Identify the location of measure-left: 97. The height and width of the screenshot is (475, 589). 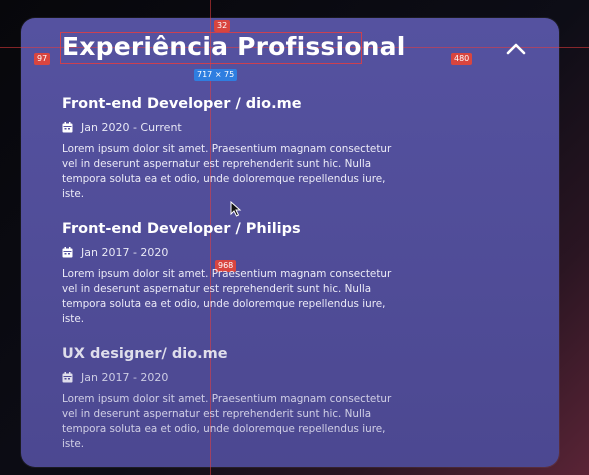
(42, 59).